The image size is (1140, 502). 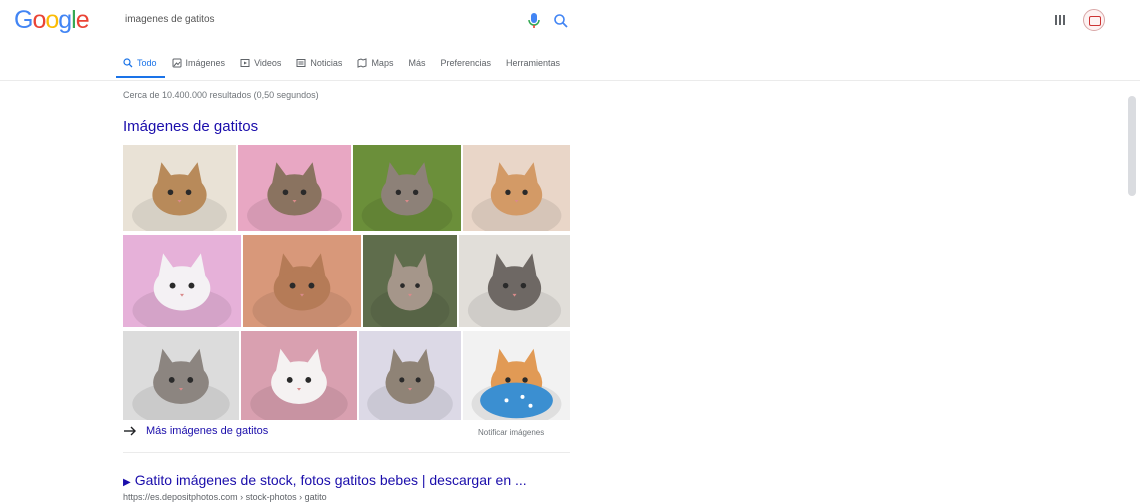 I want to click on tab-preferencias: Preferencias, so click(x=466, y=63).